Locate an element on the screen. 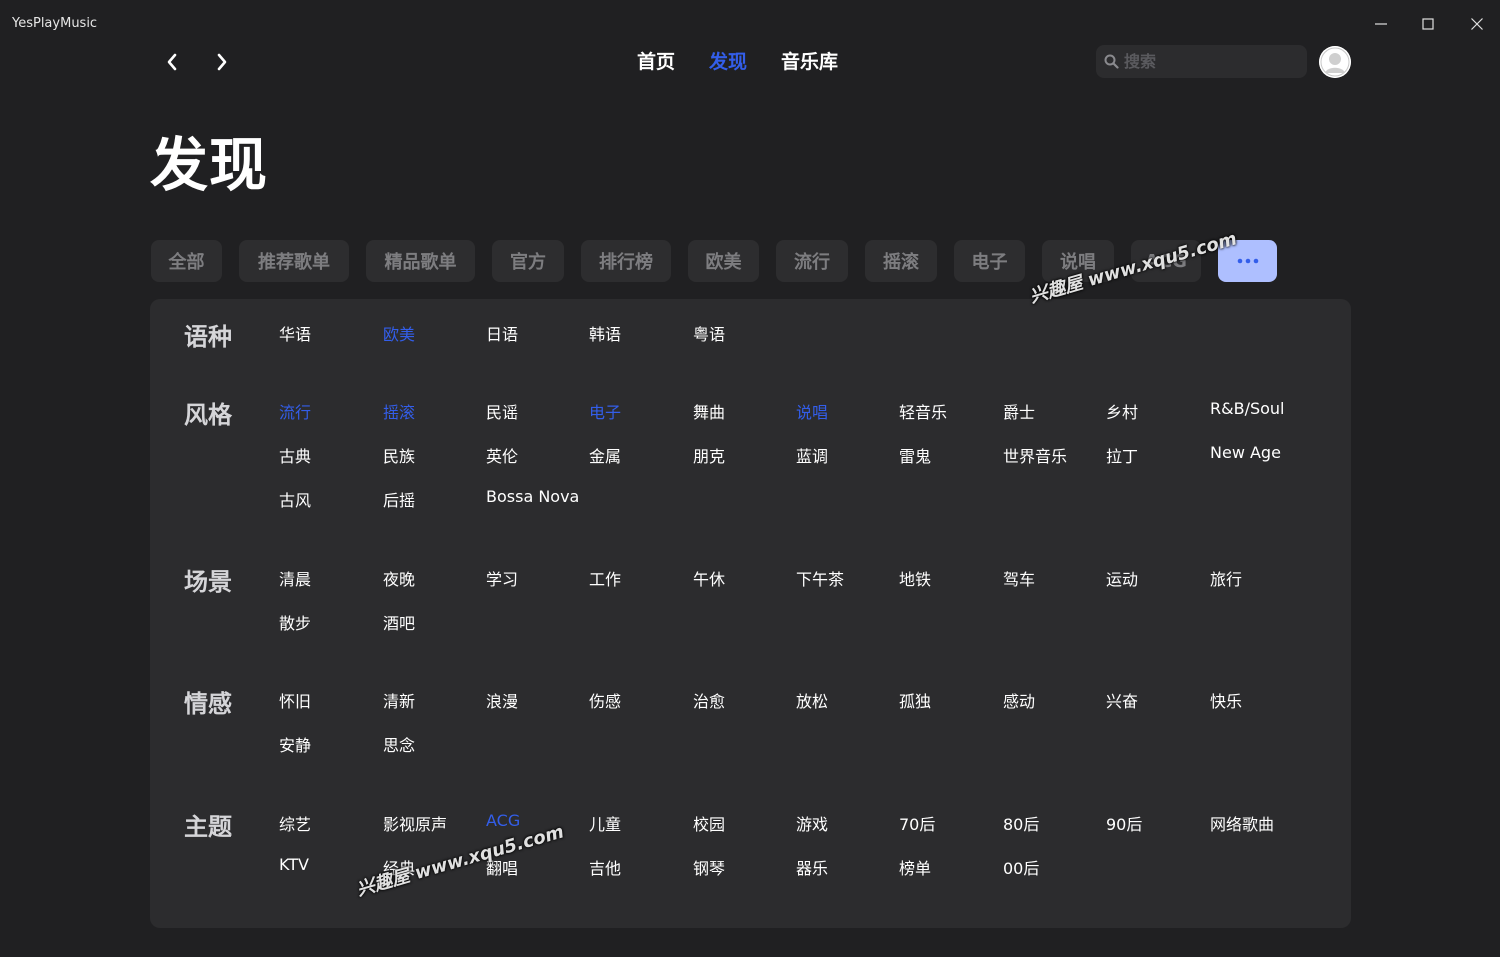 The width and height of the screenshot is (1500, 957). category-tag: 朋克 is located at coordinates (709, 455).